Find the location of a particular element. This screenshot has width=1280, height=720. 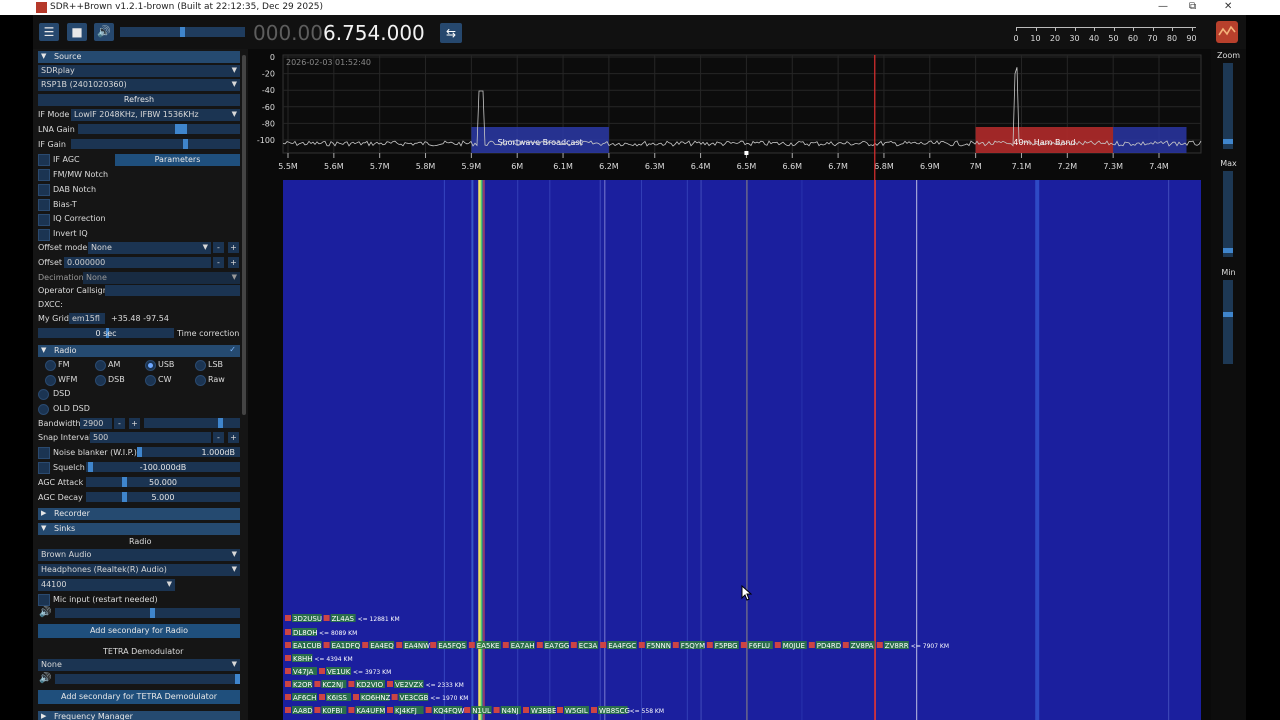

mode-cw-radio is located at coordinates (150, 380).